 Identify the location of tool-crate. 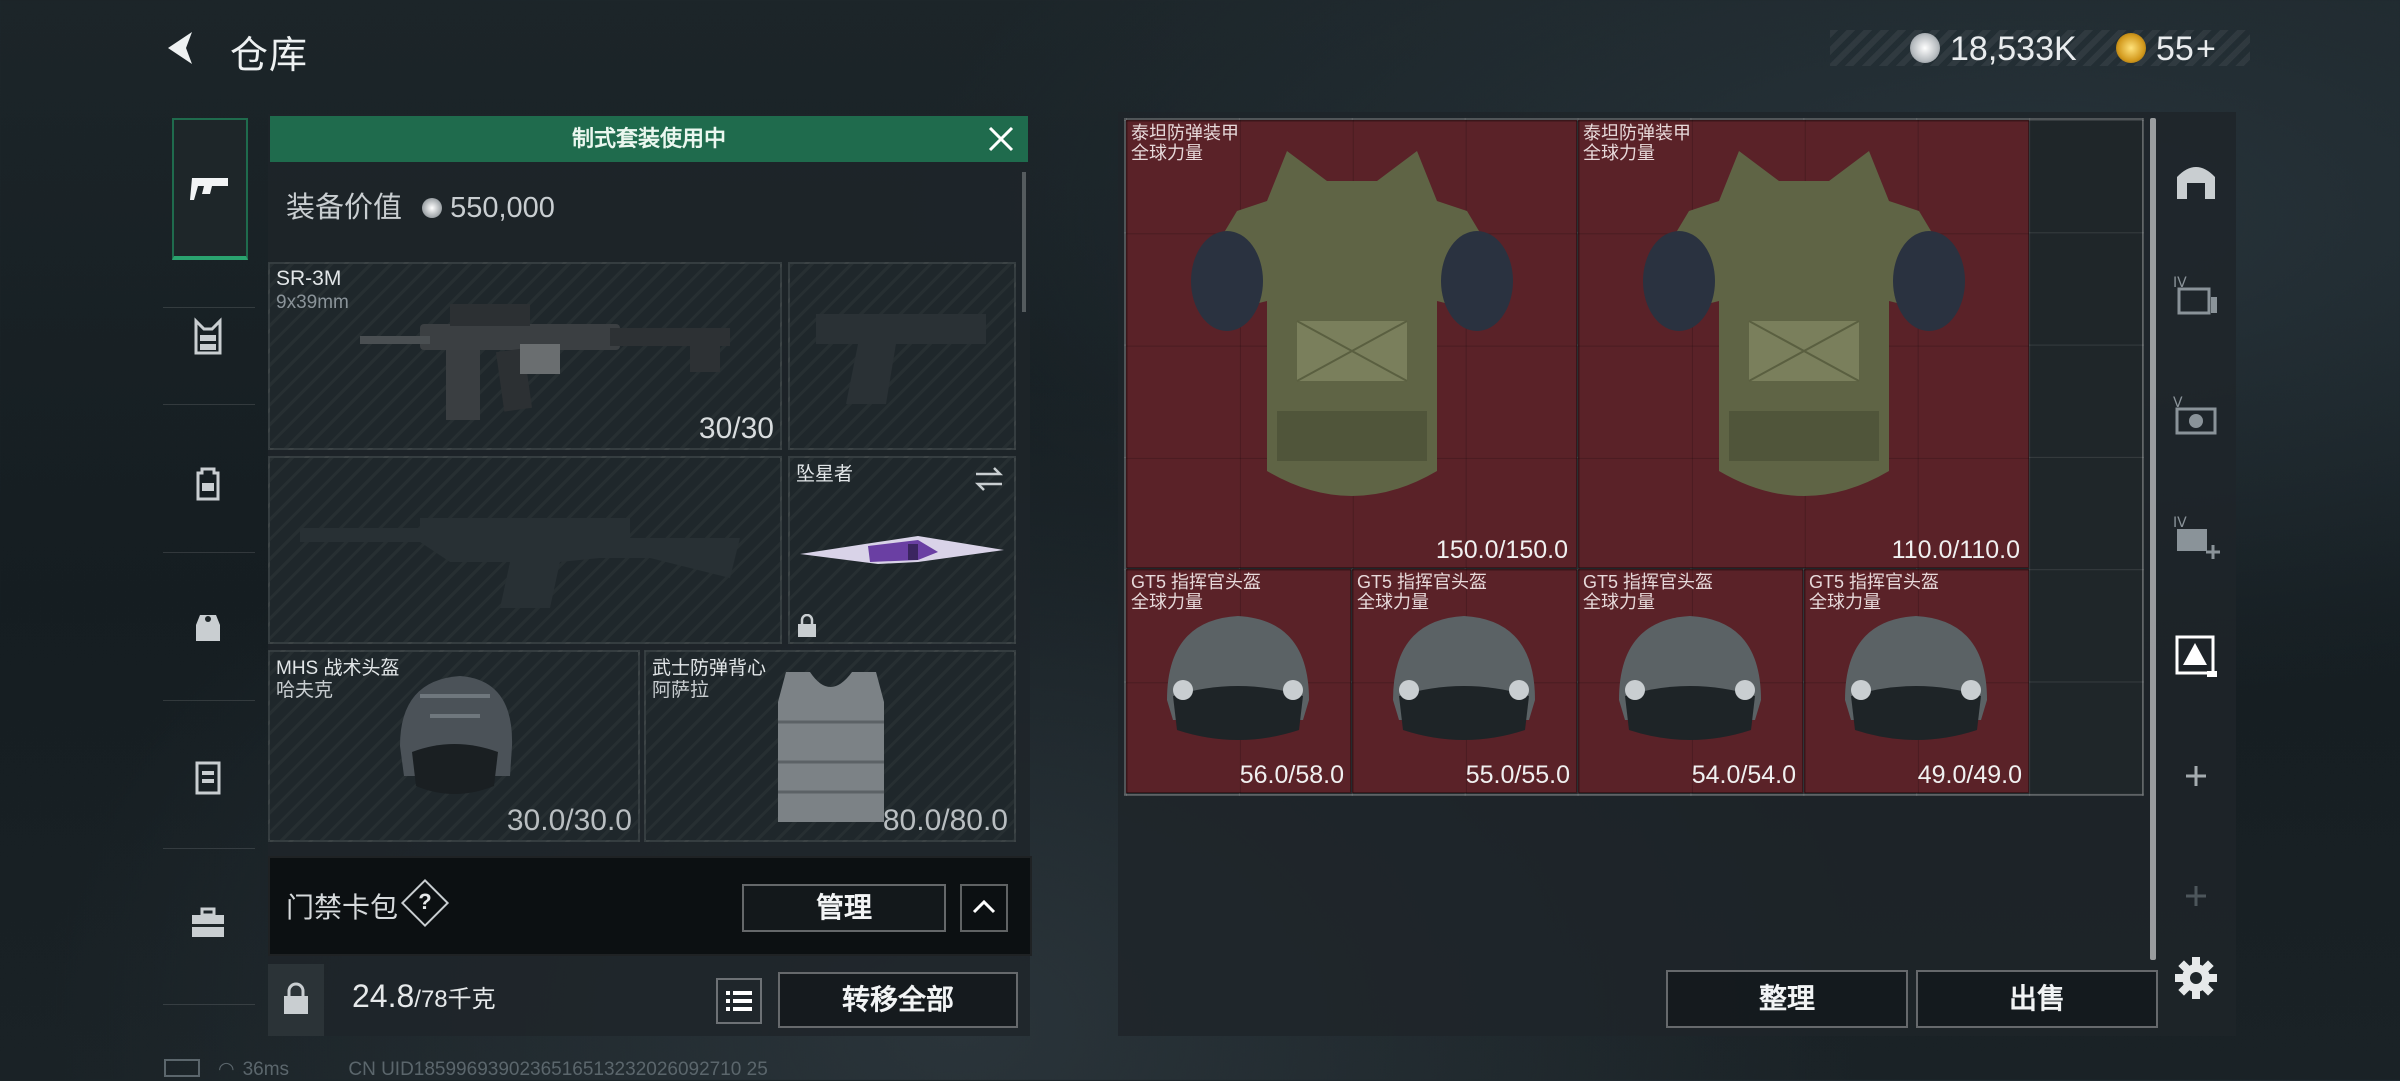
(2196, 656).